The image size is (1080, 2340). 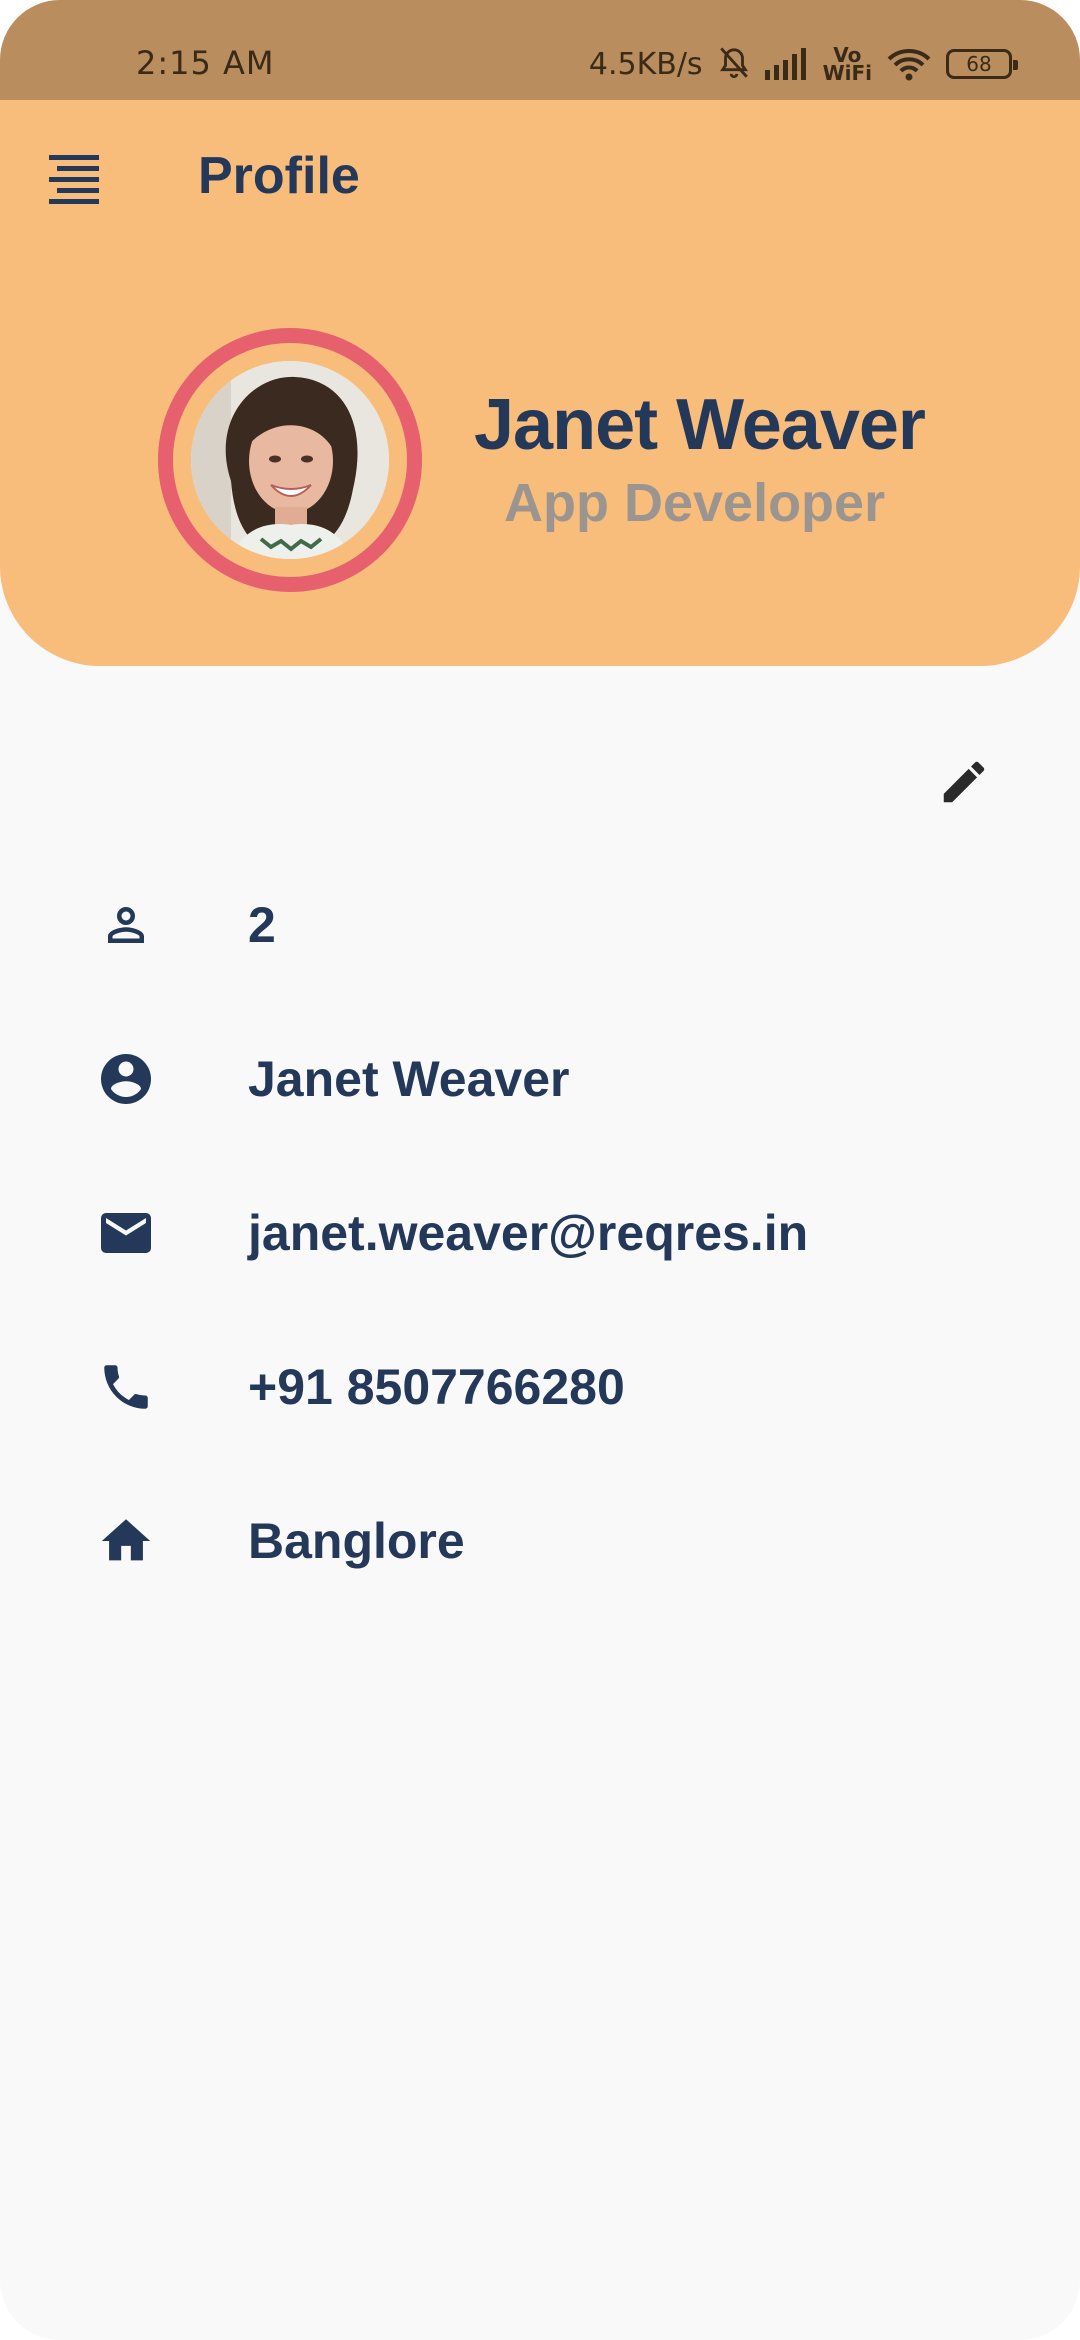 I want to click on menu-button, so click(x=76, y=180).